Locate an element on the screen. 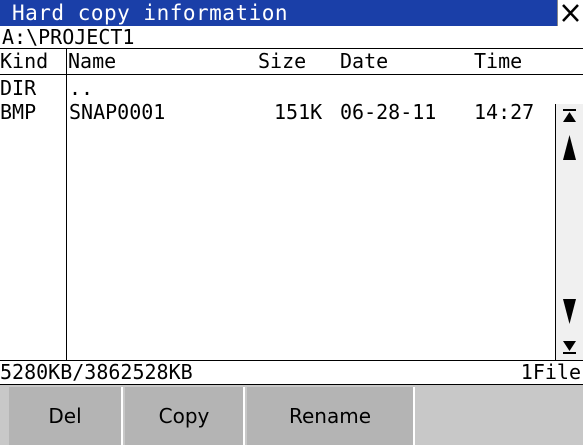  delete-button: Del is located at coordinates (66, 416).